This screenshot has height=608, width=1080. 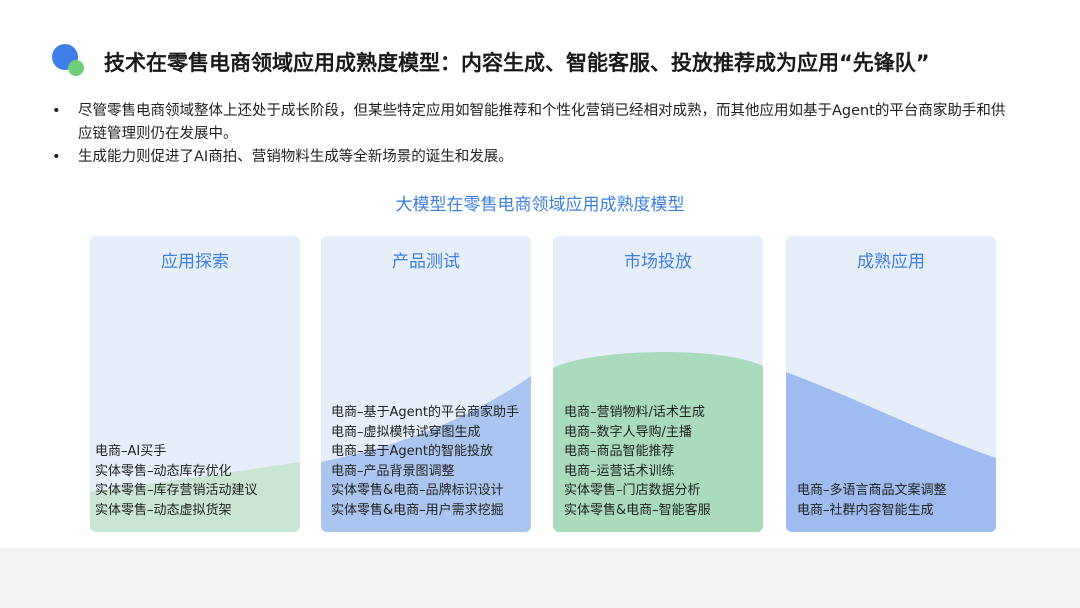 I want to click on list-item: 实体零售–动态库存优化, so click(x=163, y=471).